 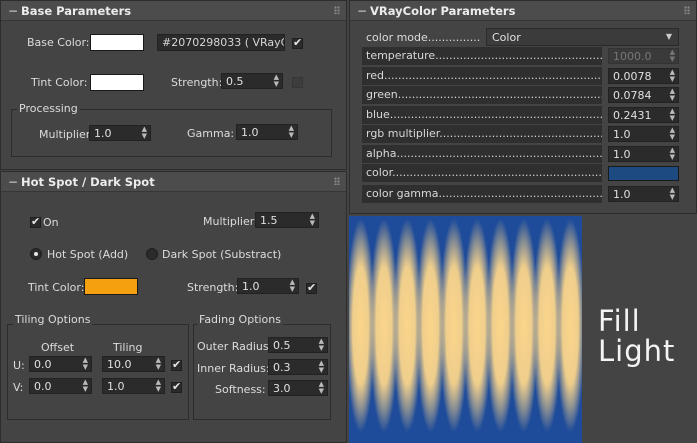 What do you see at coordinates (298, 367) in the screenshot?
I see `inner-radius-spinner: 0.3 ▲ ▼` at bounding box center [298, 367].